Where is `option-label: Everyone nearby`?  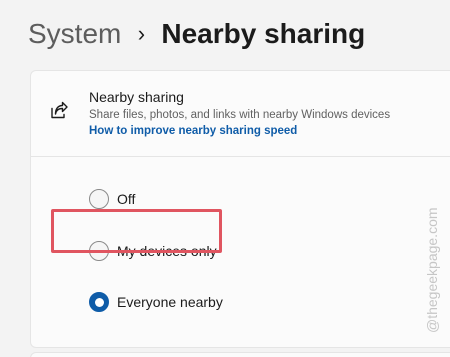
option-label: Everyone nearby is located at coordinates (170, 302).